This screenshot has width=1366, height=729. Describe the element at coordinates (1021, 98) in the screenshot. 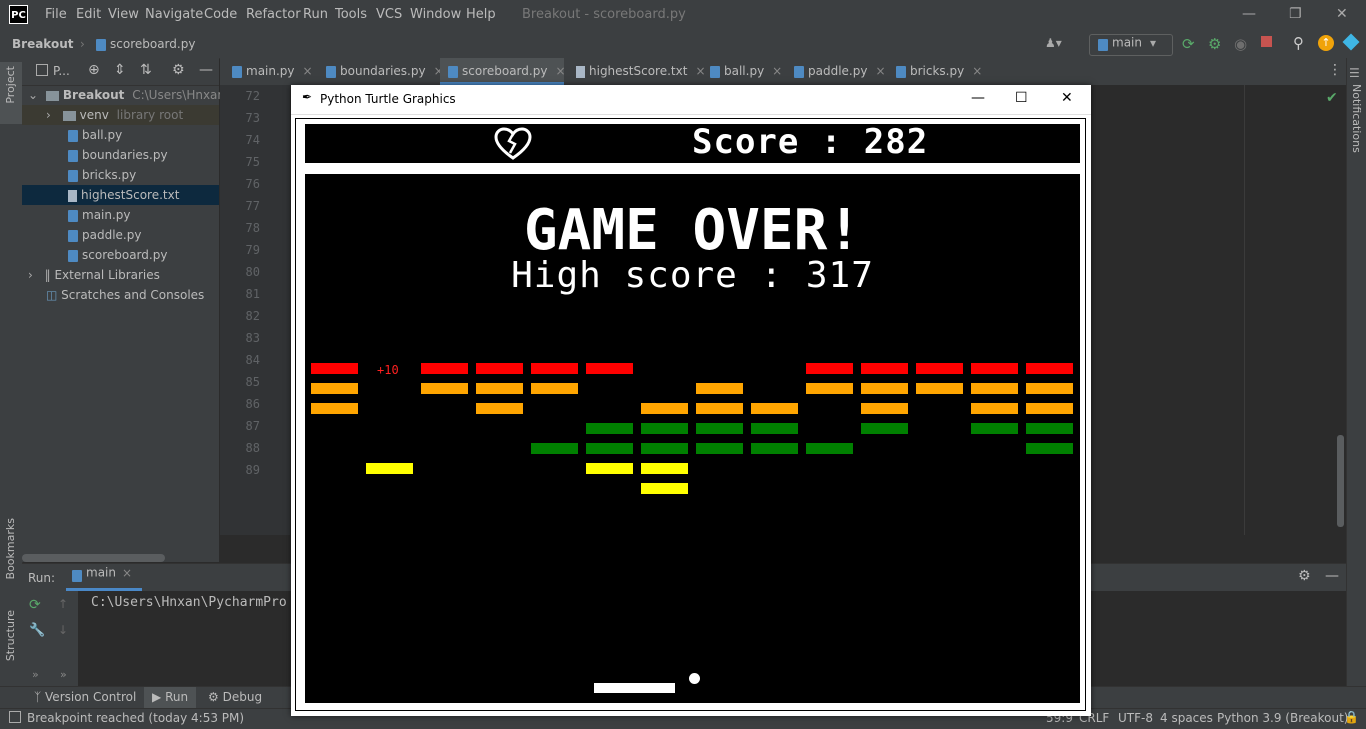

I see `maximize-icon: ☐` at that location.